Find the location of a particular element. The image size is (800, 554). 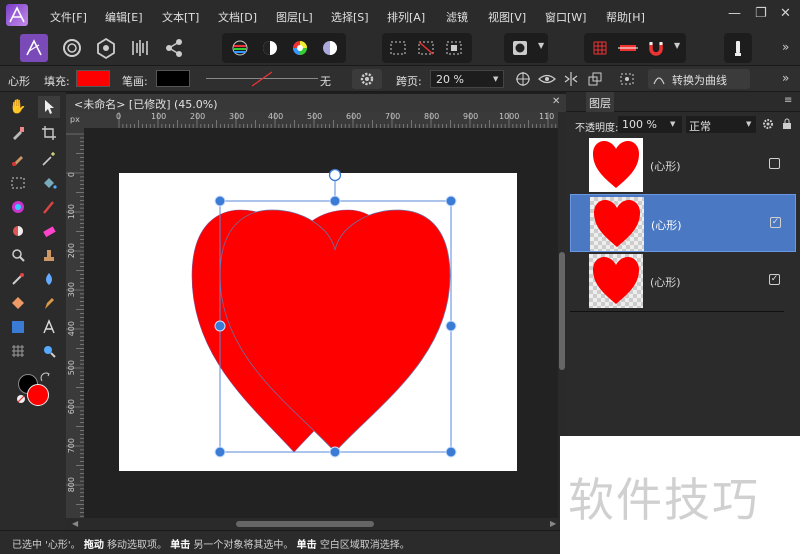

levels-icon is located at coordinates (240, 48).